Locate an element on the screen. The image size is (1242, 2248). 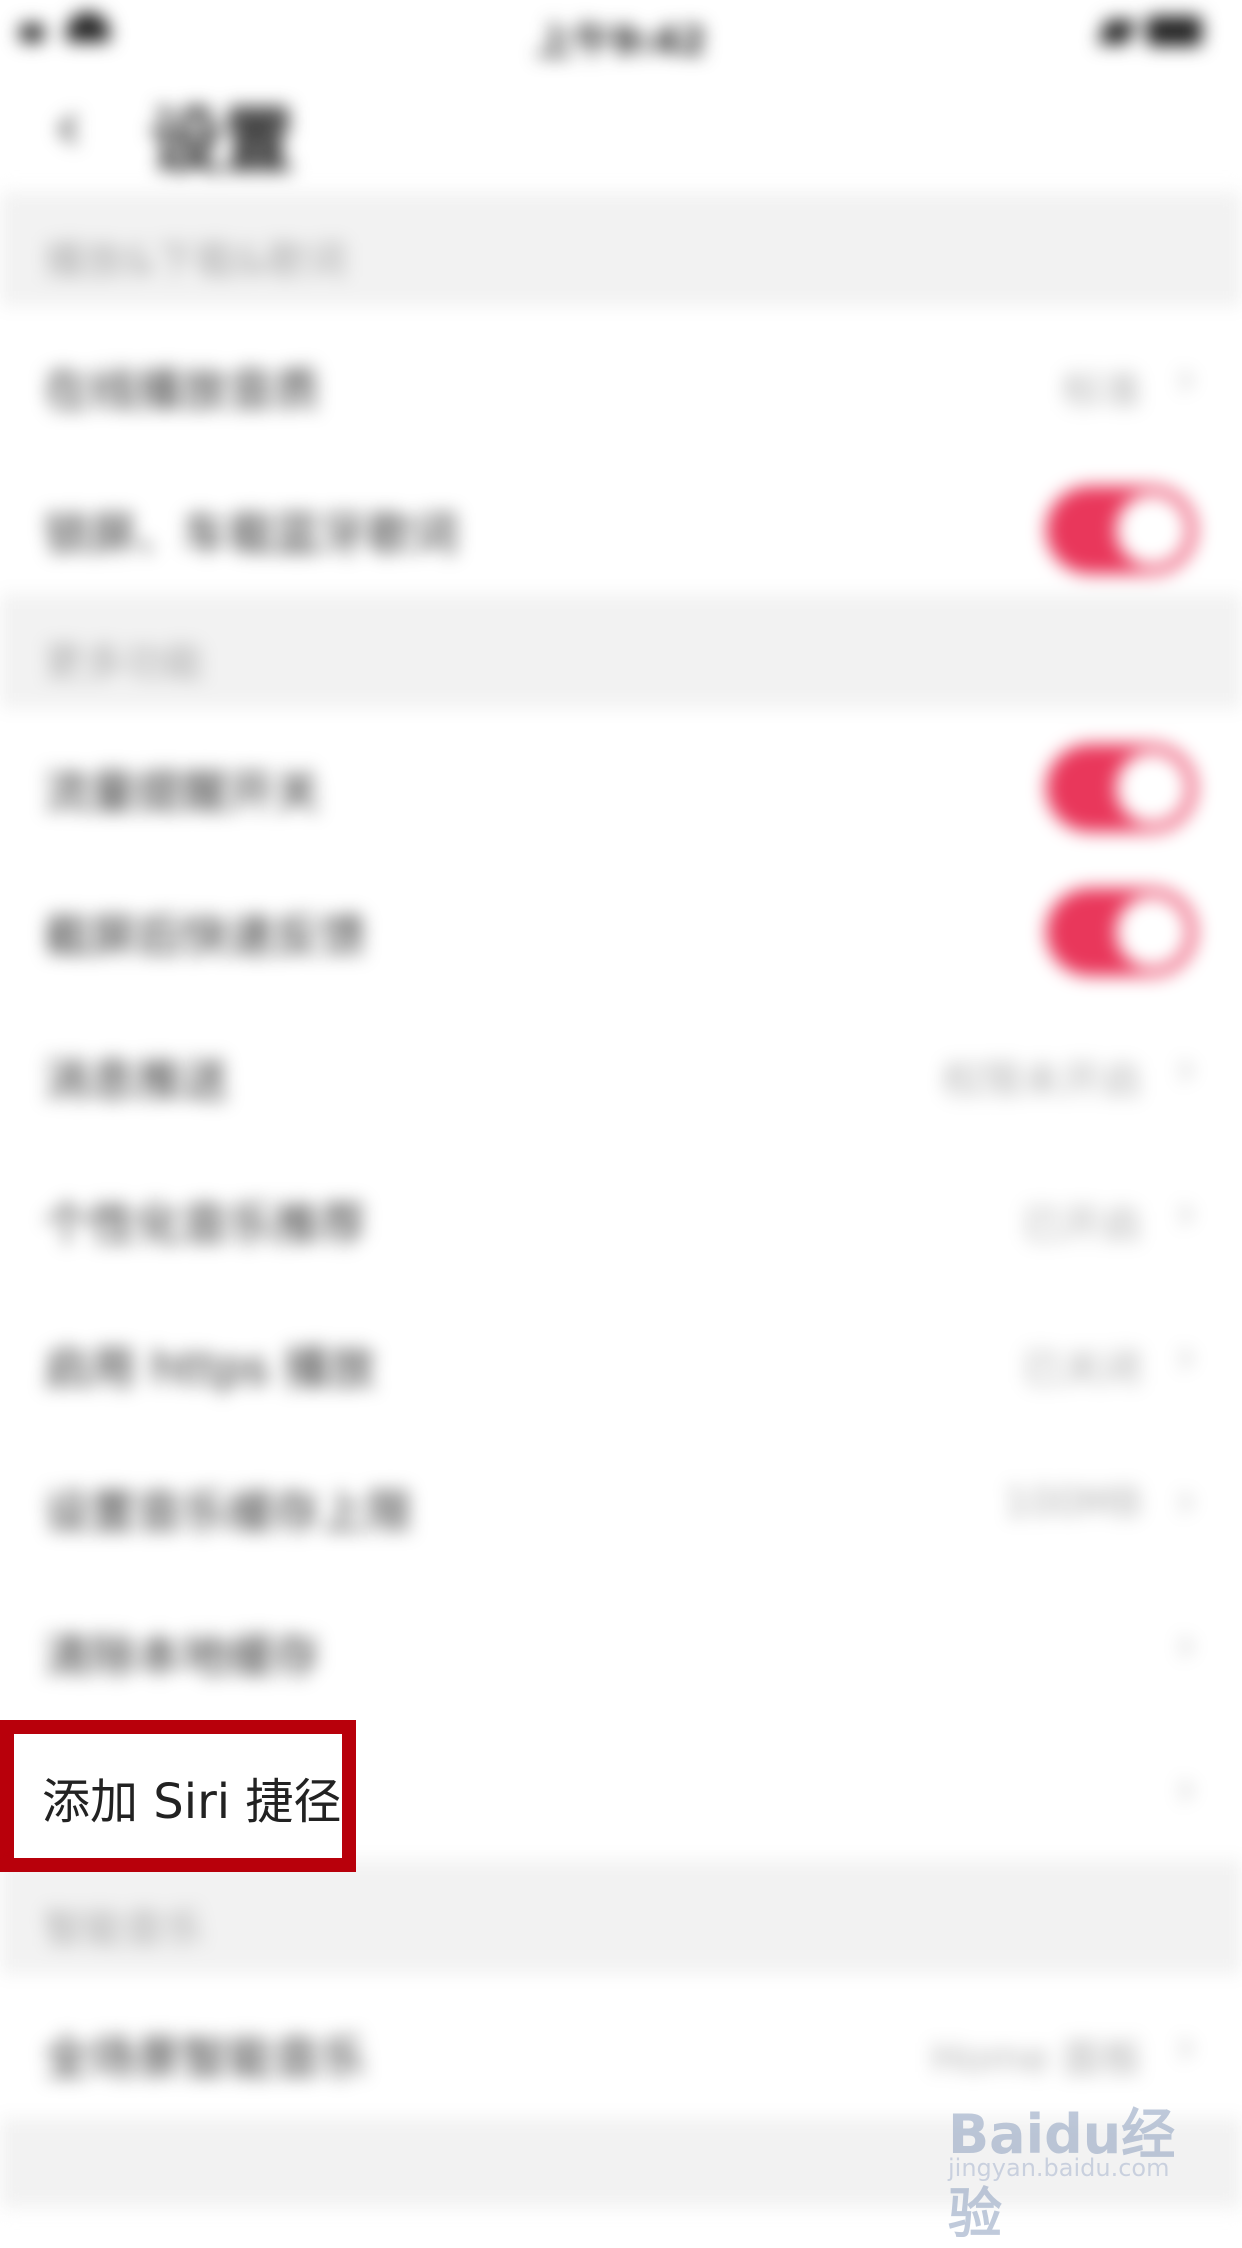
screenshot-feedback-toggle is located at coordinates (1121, 932).